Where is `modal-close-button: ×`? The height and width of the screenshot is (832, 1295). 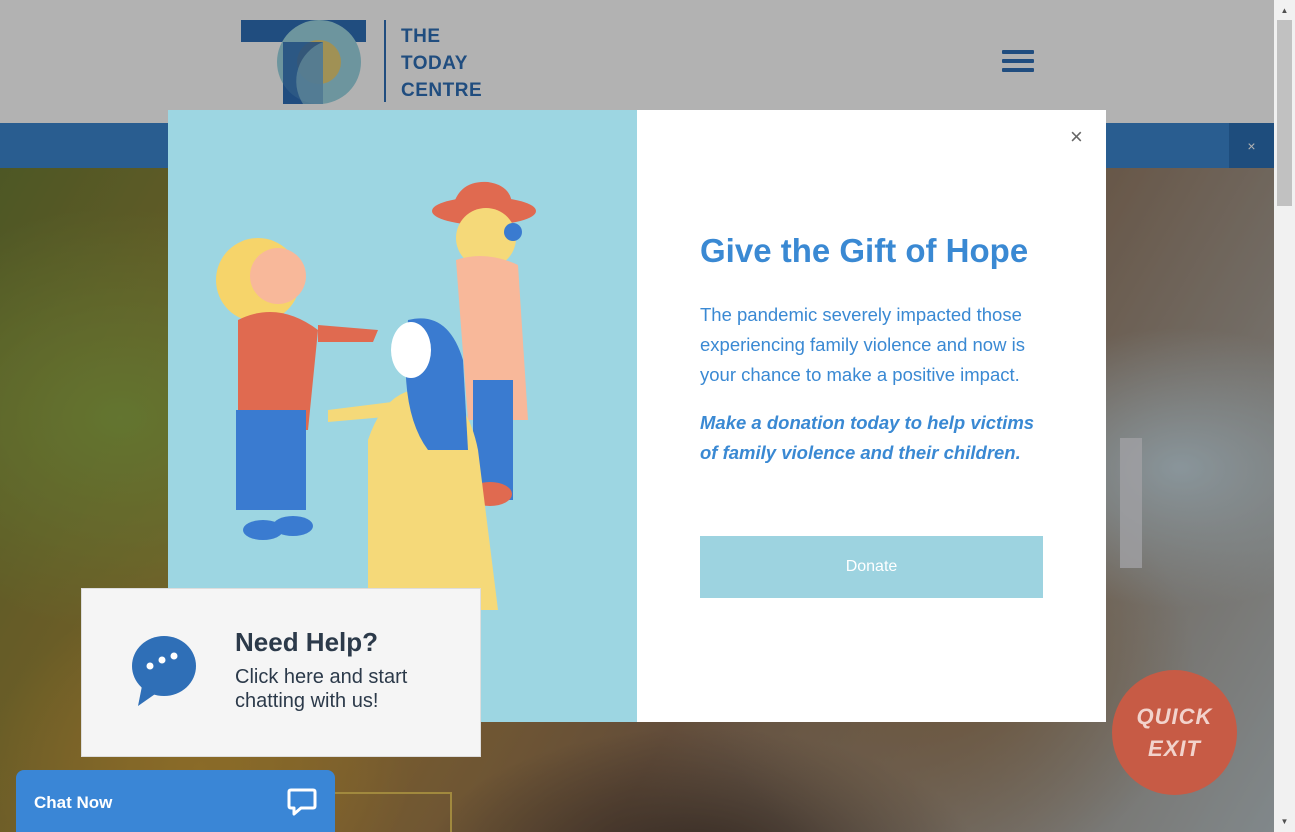
modal-close-button: × is located at coordinates (1076, 137).